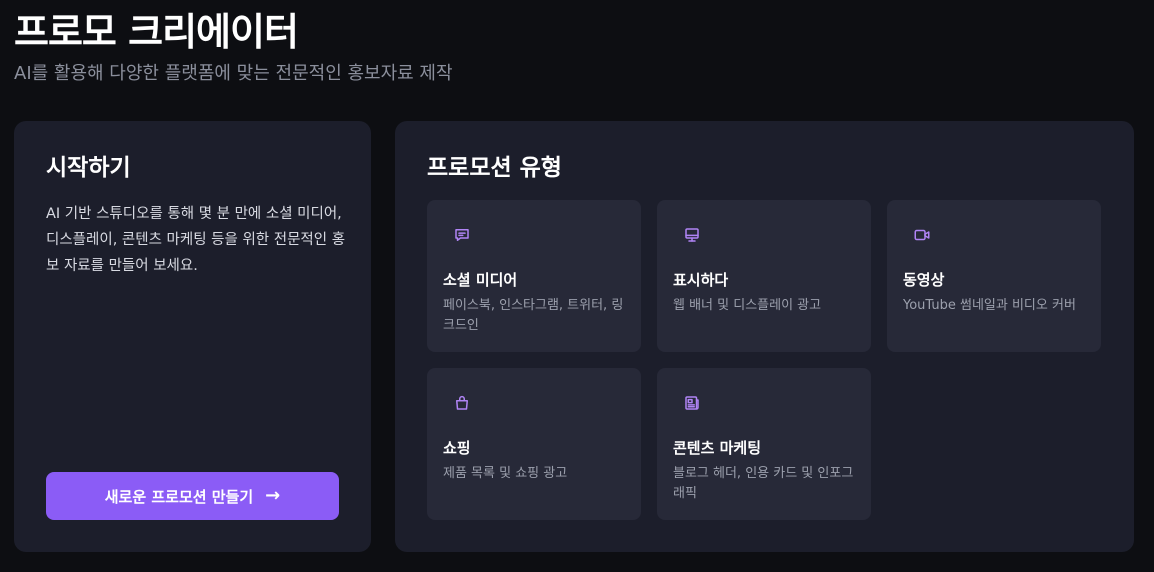 The width and height of the screenshot is (1154, 572). I want to click on type-card-title: 소셜 미디어, so click(480, 280).